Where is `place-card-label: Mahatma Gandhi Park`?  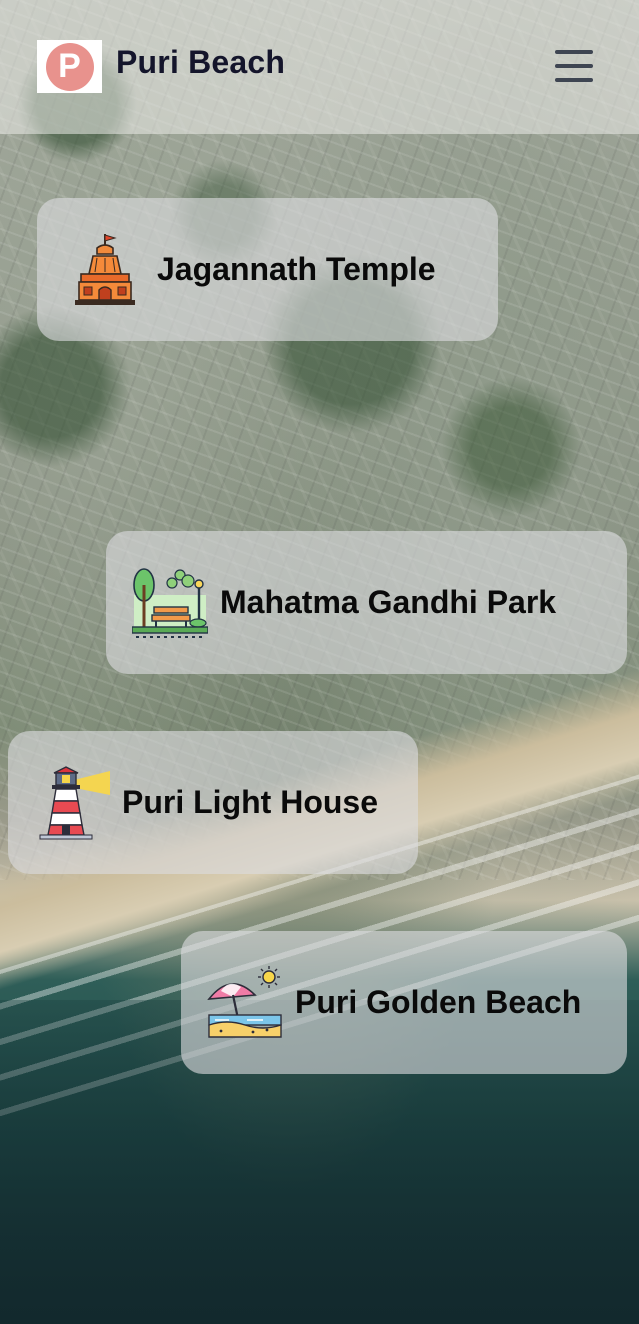
place-card-label: Mahatma Gandhi Park is located at coordinates (388, 602).